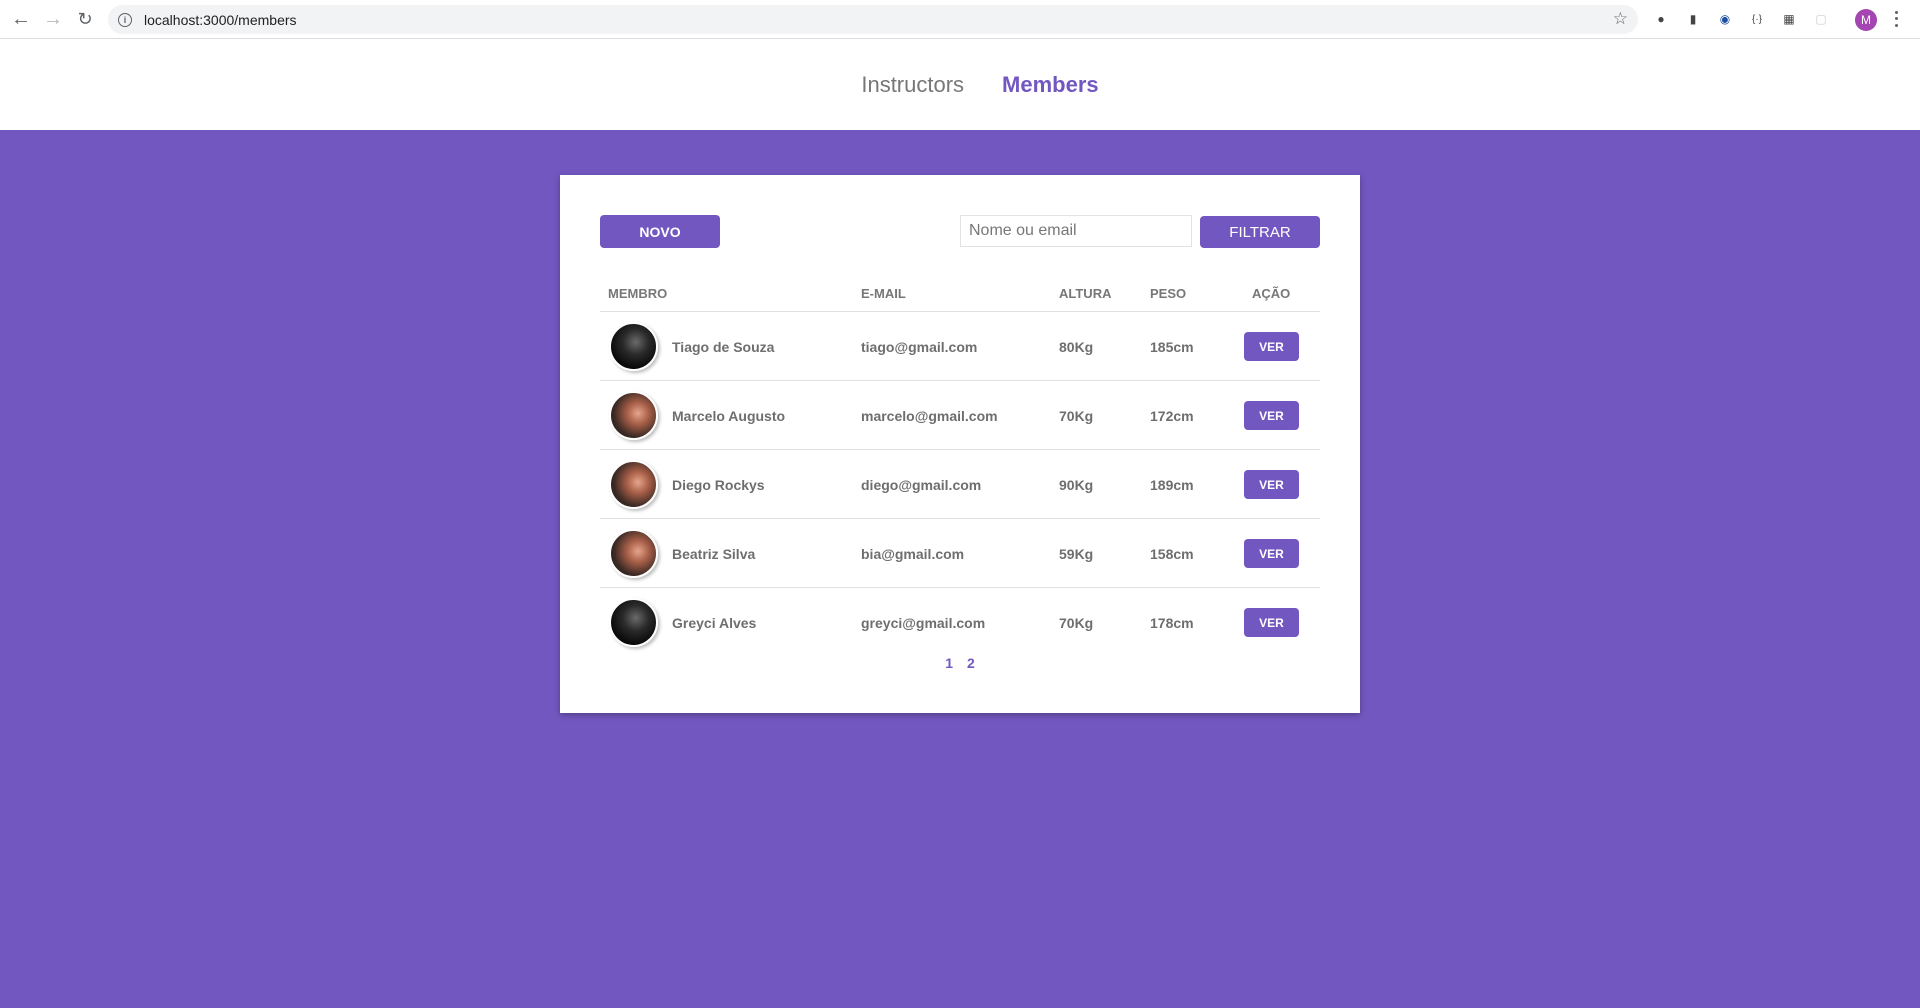 The image size is (1920, 1008). I want to click on member-weight: 185cm, so click(1172, 346).